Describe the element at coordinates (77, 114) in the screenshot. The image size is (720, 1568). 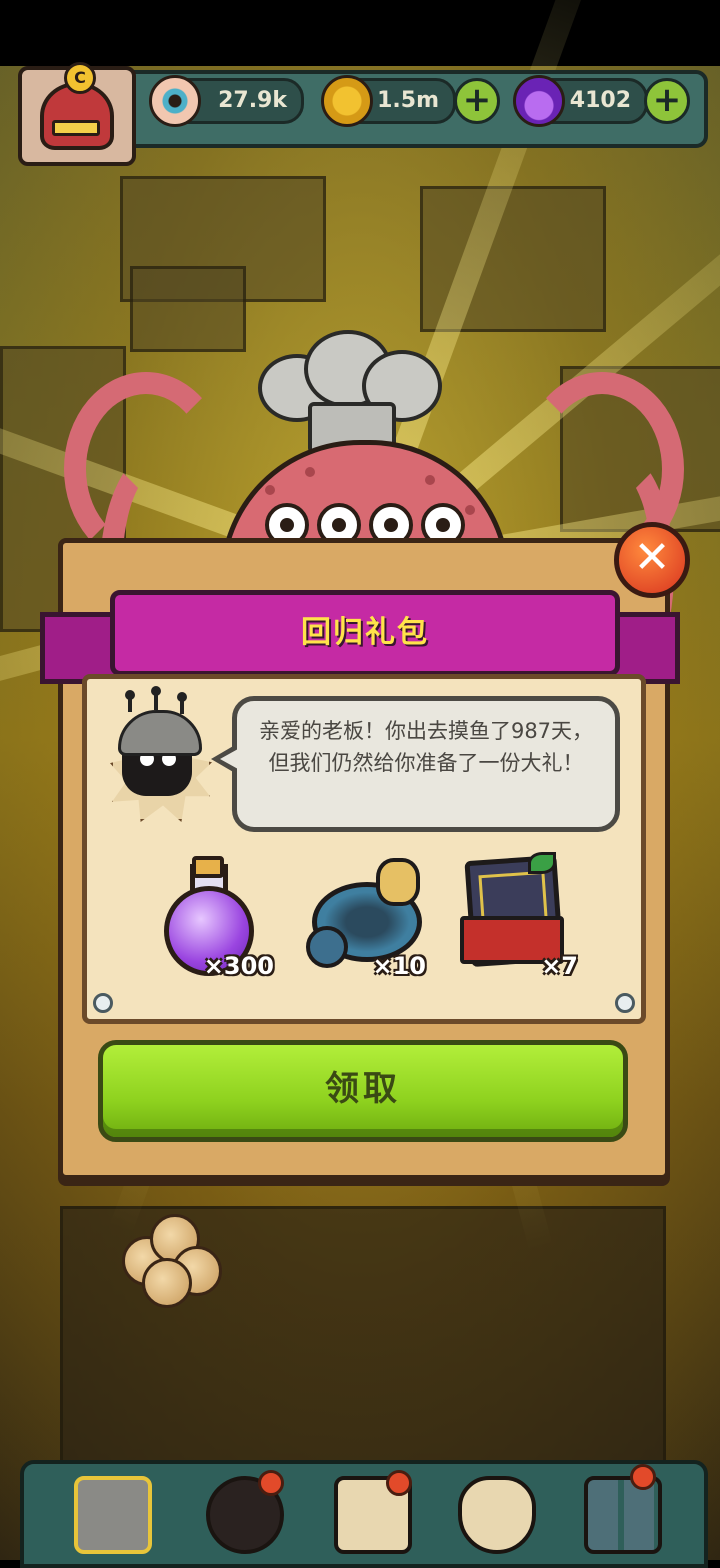
I see `player-avatar: C` at that location.